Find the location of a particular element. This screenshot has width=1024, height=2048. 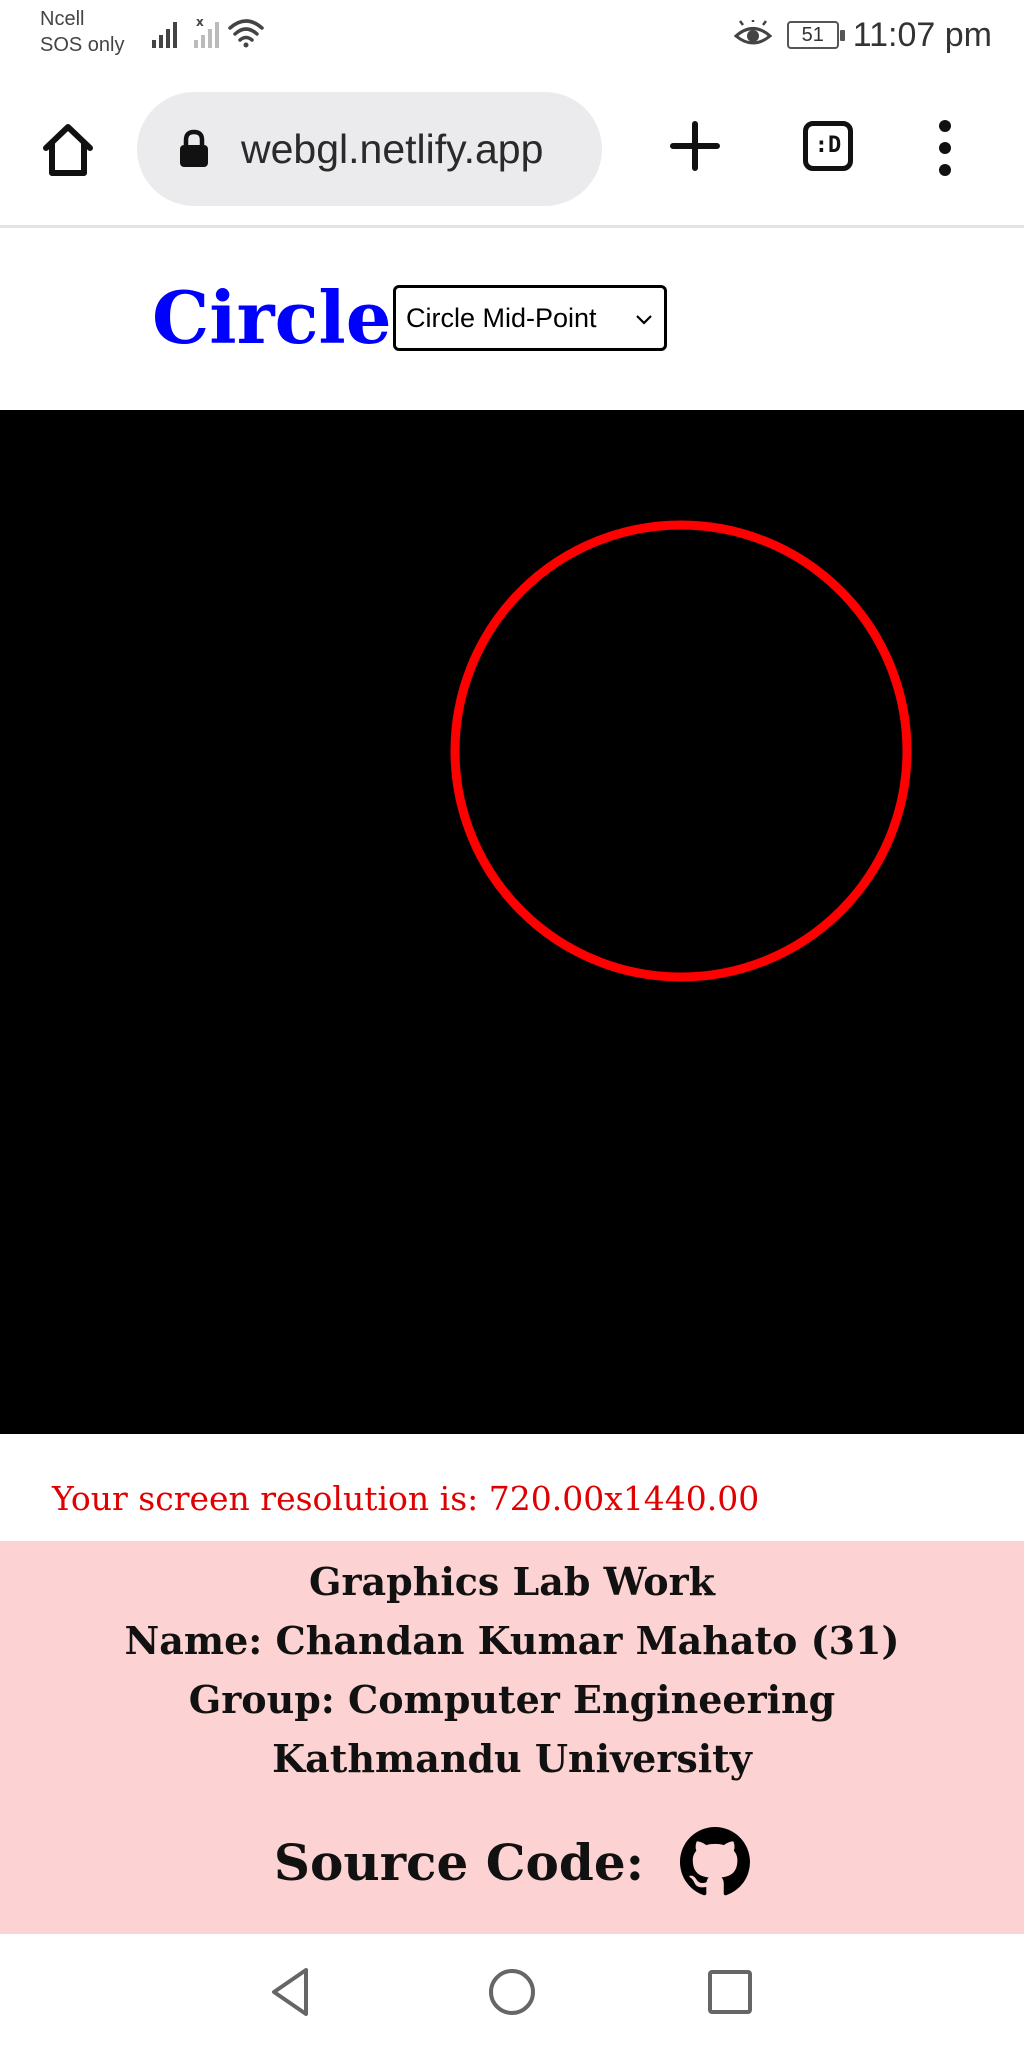

footer-university: Kathmandu University is located at coordinates (512, 1758).